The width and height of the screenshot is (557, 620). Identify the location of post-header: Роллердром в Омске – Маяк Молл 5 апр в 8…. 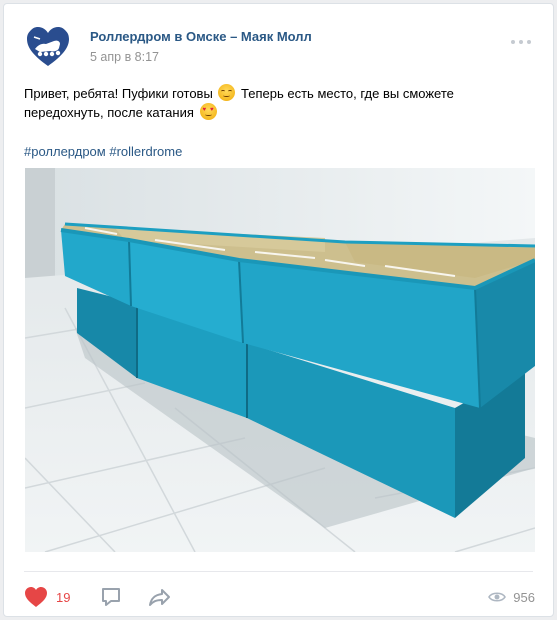
(282, 47).